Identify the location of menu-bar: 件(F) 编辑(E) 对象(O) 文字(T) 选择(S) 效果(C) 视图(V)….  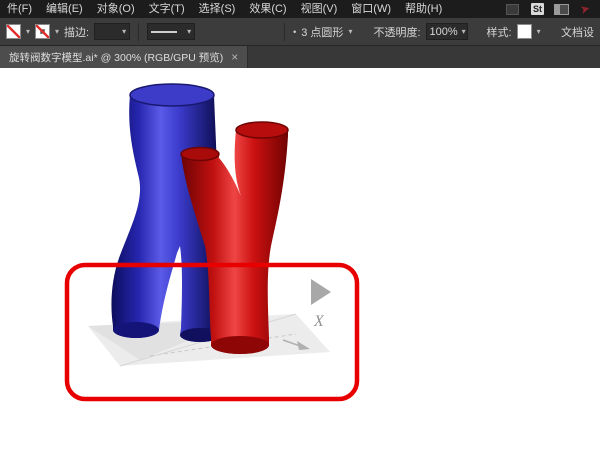
(300, 9).